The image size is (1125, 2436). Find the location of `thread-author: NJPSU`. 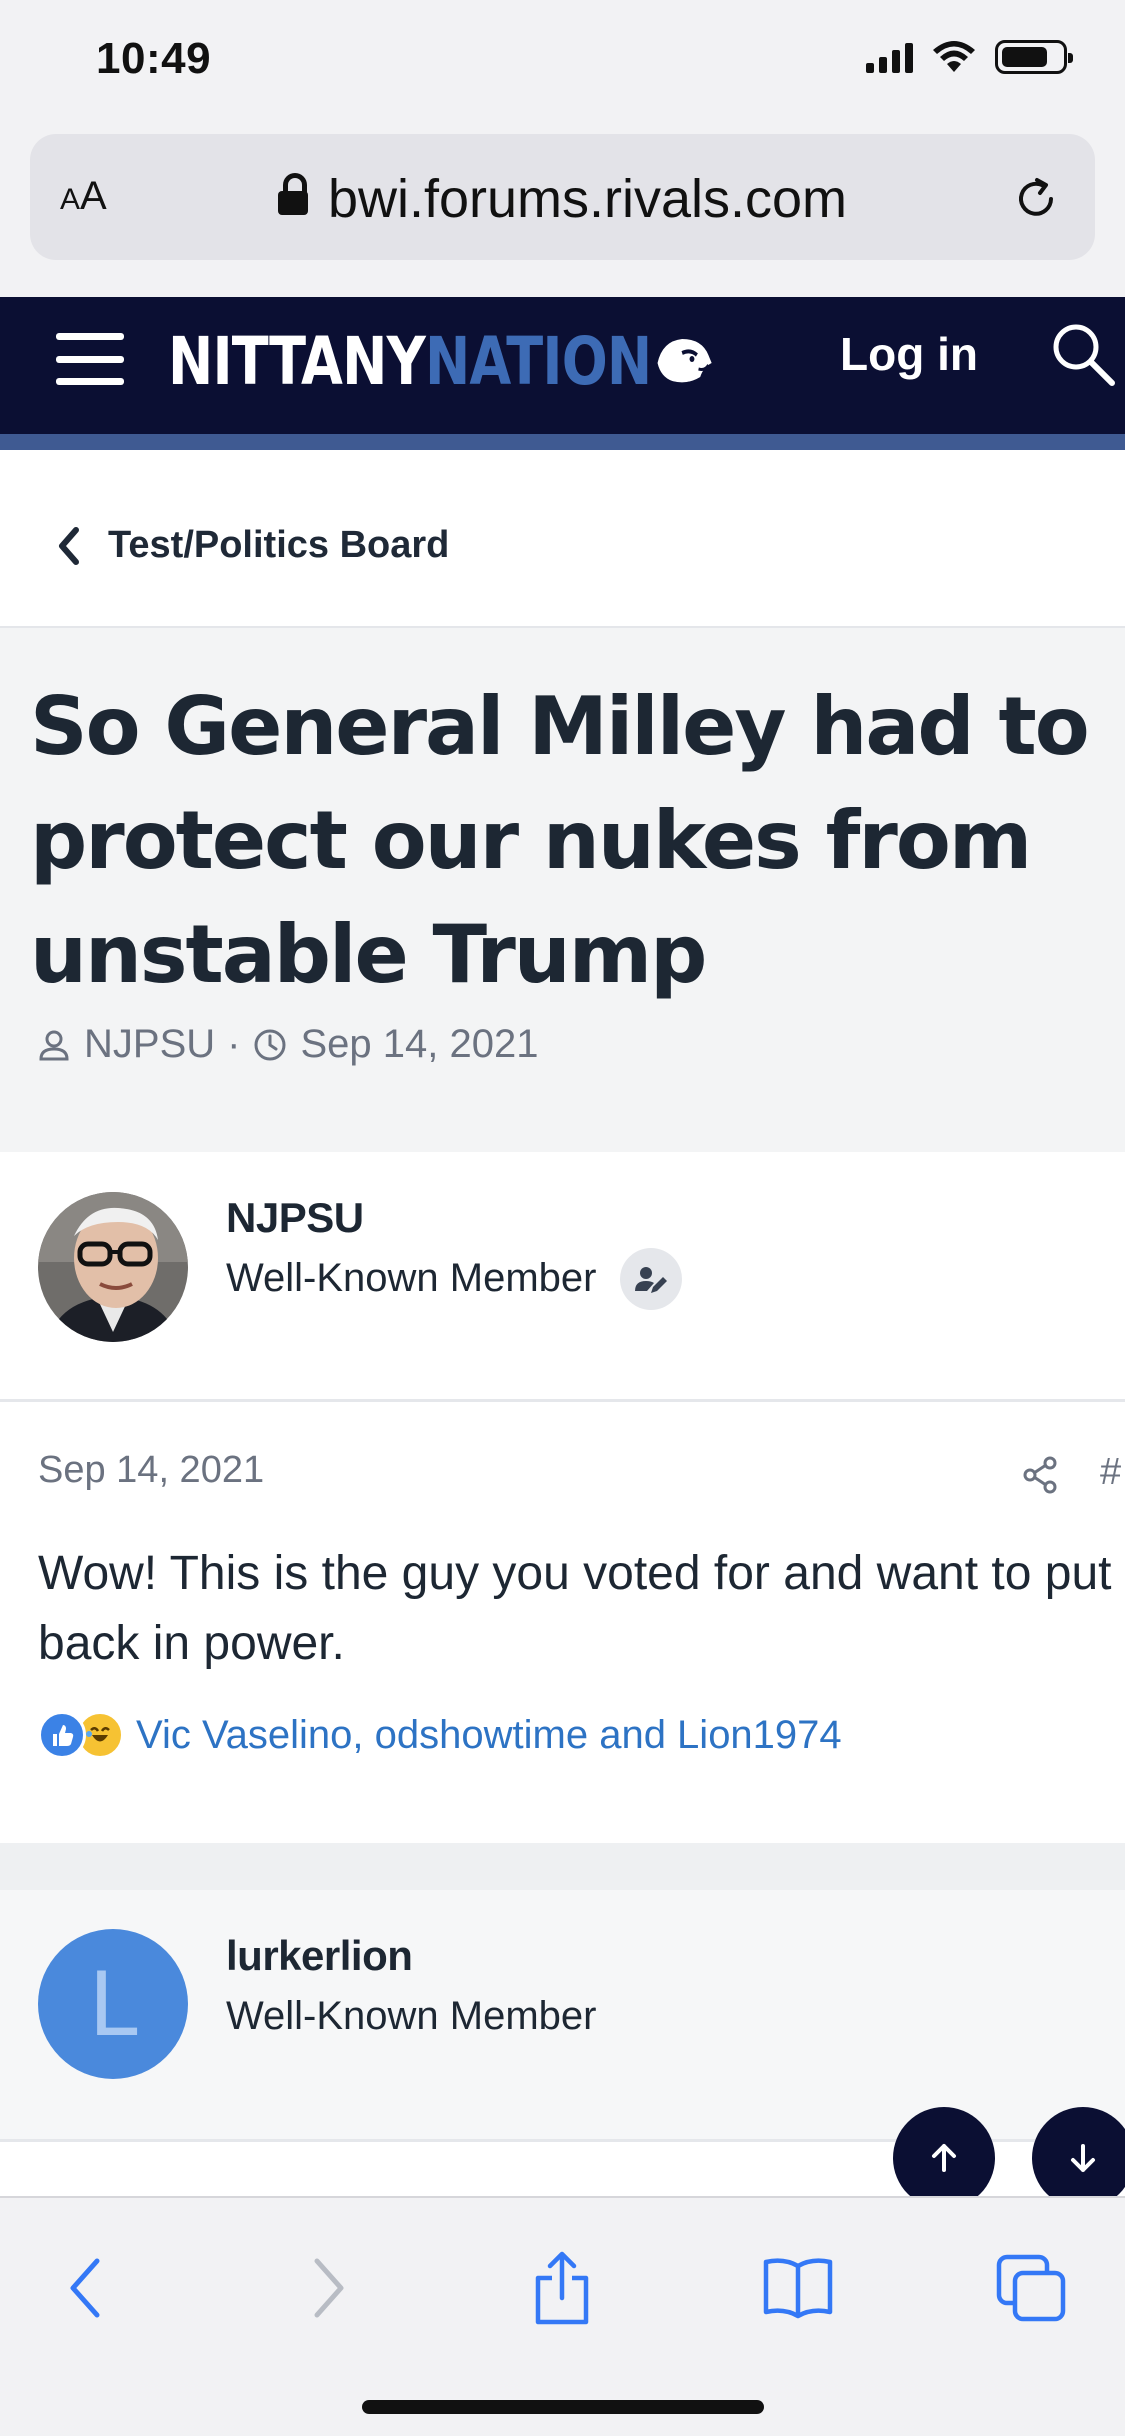

thread-author: NJPSU is located at coordinates (149, 1044).